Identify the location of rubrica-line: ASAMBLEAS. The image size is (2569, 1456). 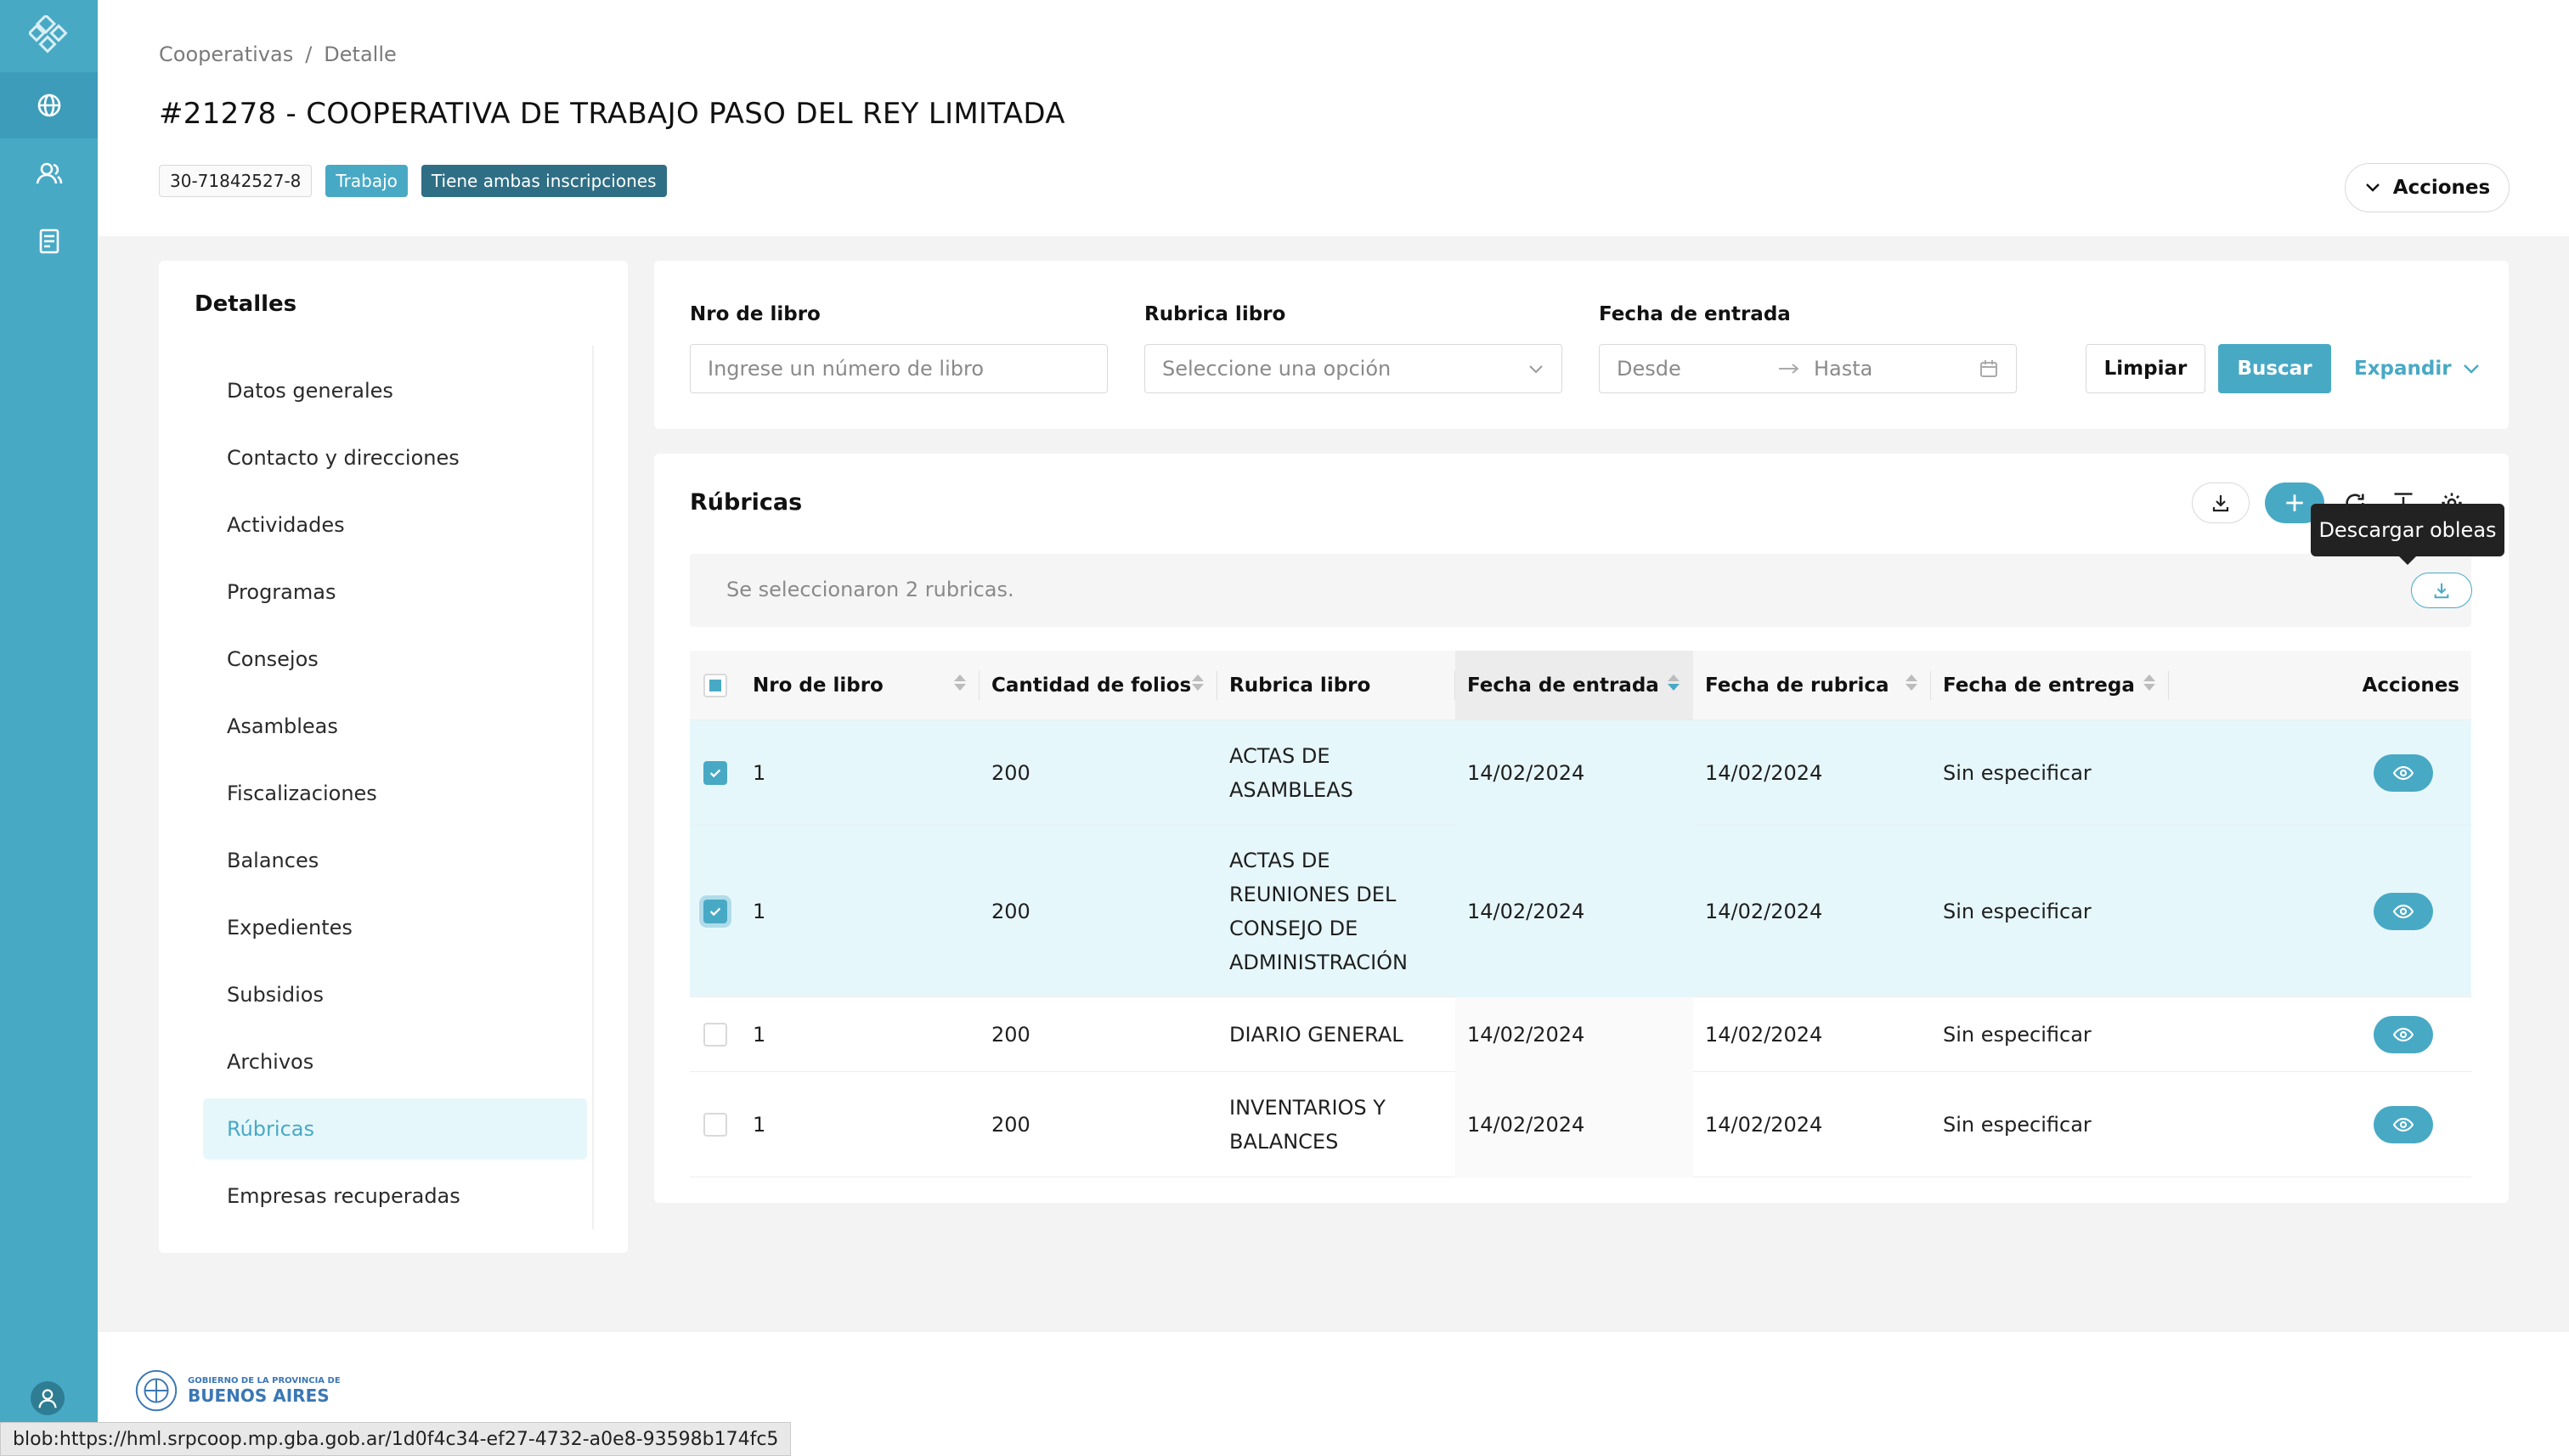
(1291, 790).